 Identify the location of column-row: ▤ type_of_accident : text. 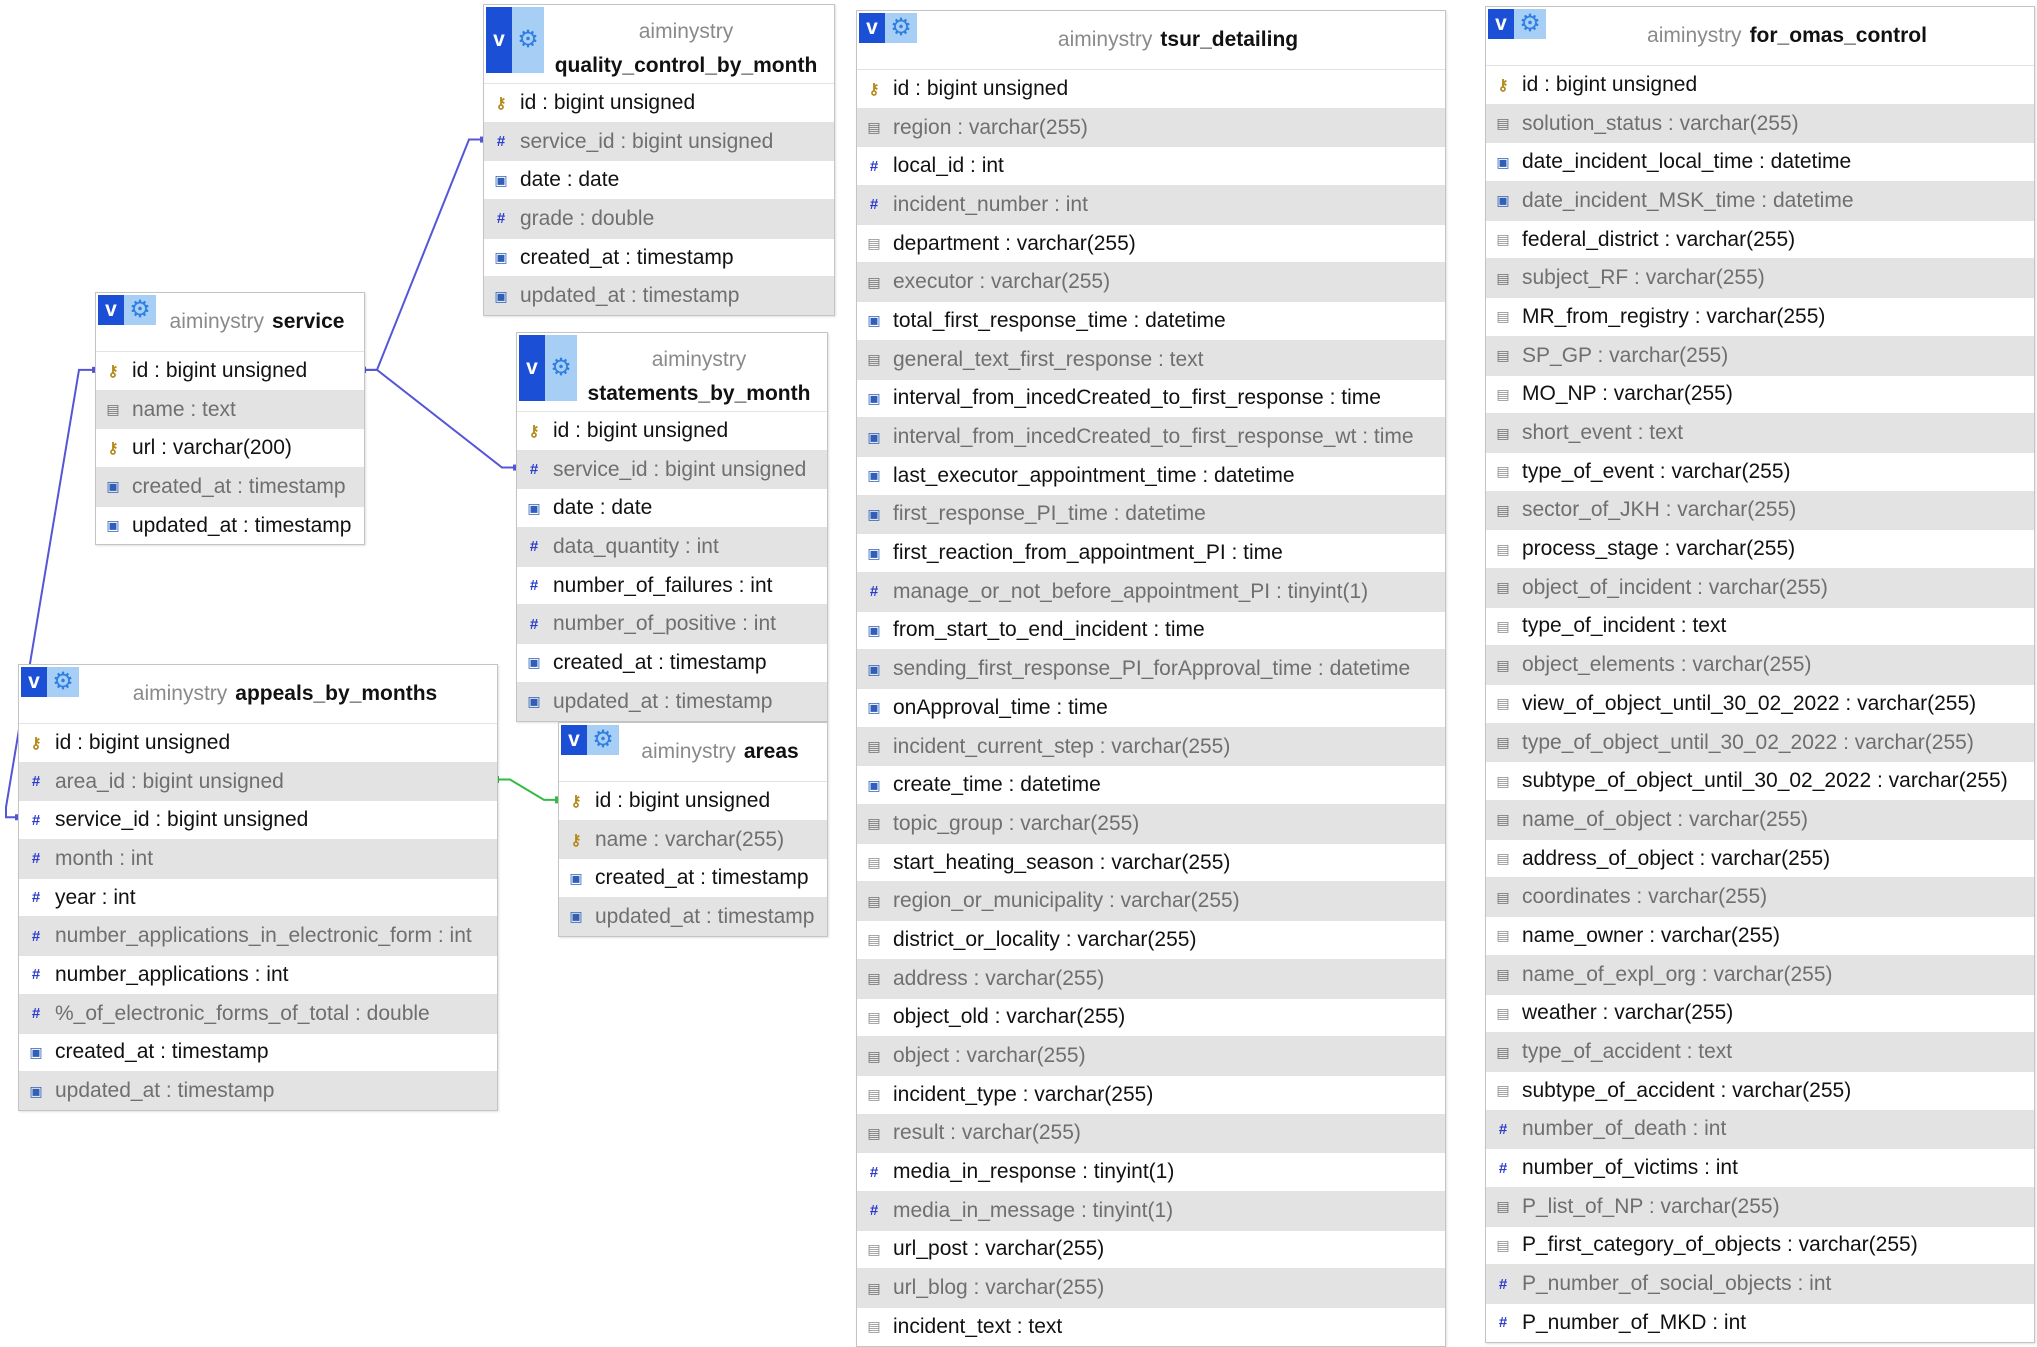
(1760, 1051).